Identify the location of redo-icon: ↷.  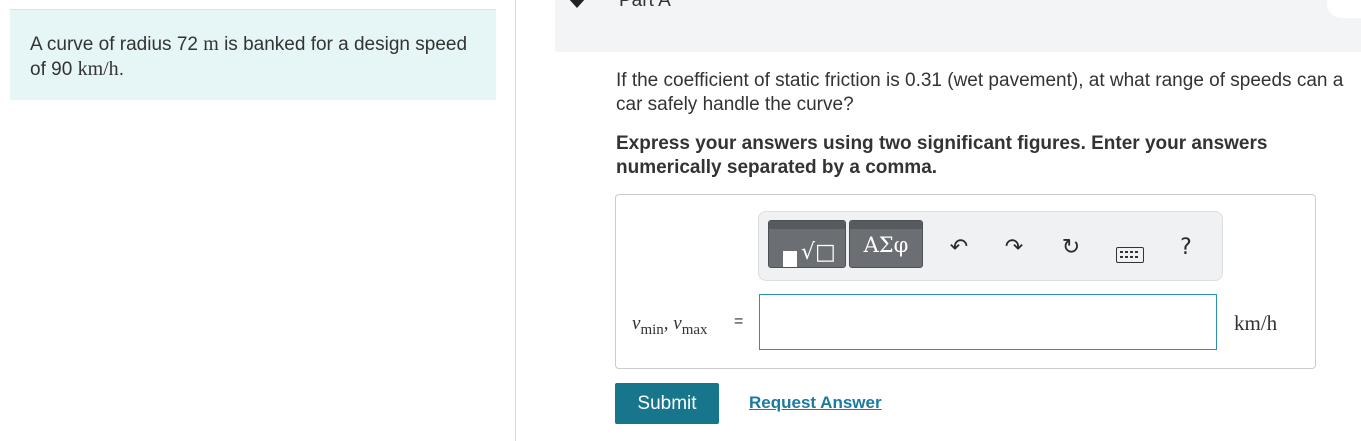
(1014, 248).